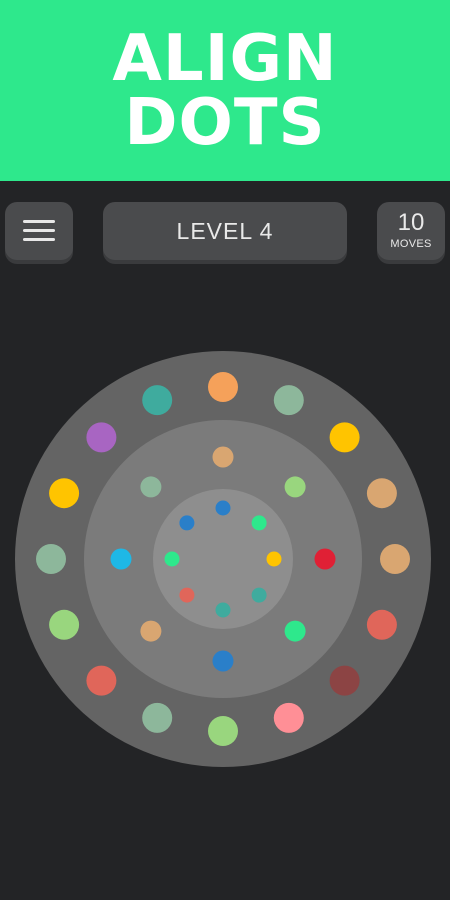 The image size is (450, 900). I want to click on hamburger-menu-icon, so click(39, 231).